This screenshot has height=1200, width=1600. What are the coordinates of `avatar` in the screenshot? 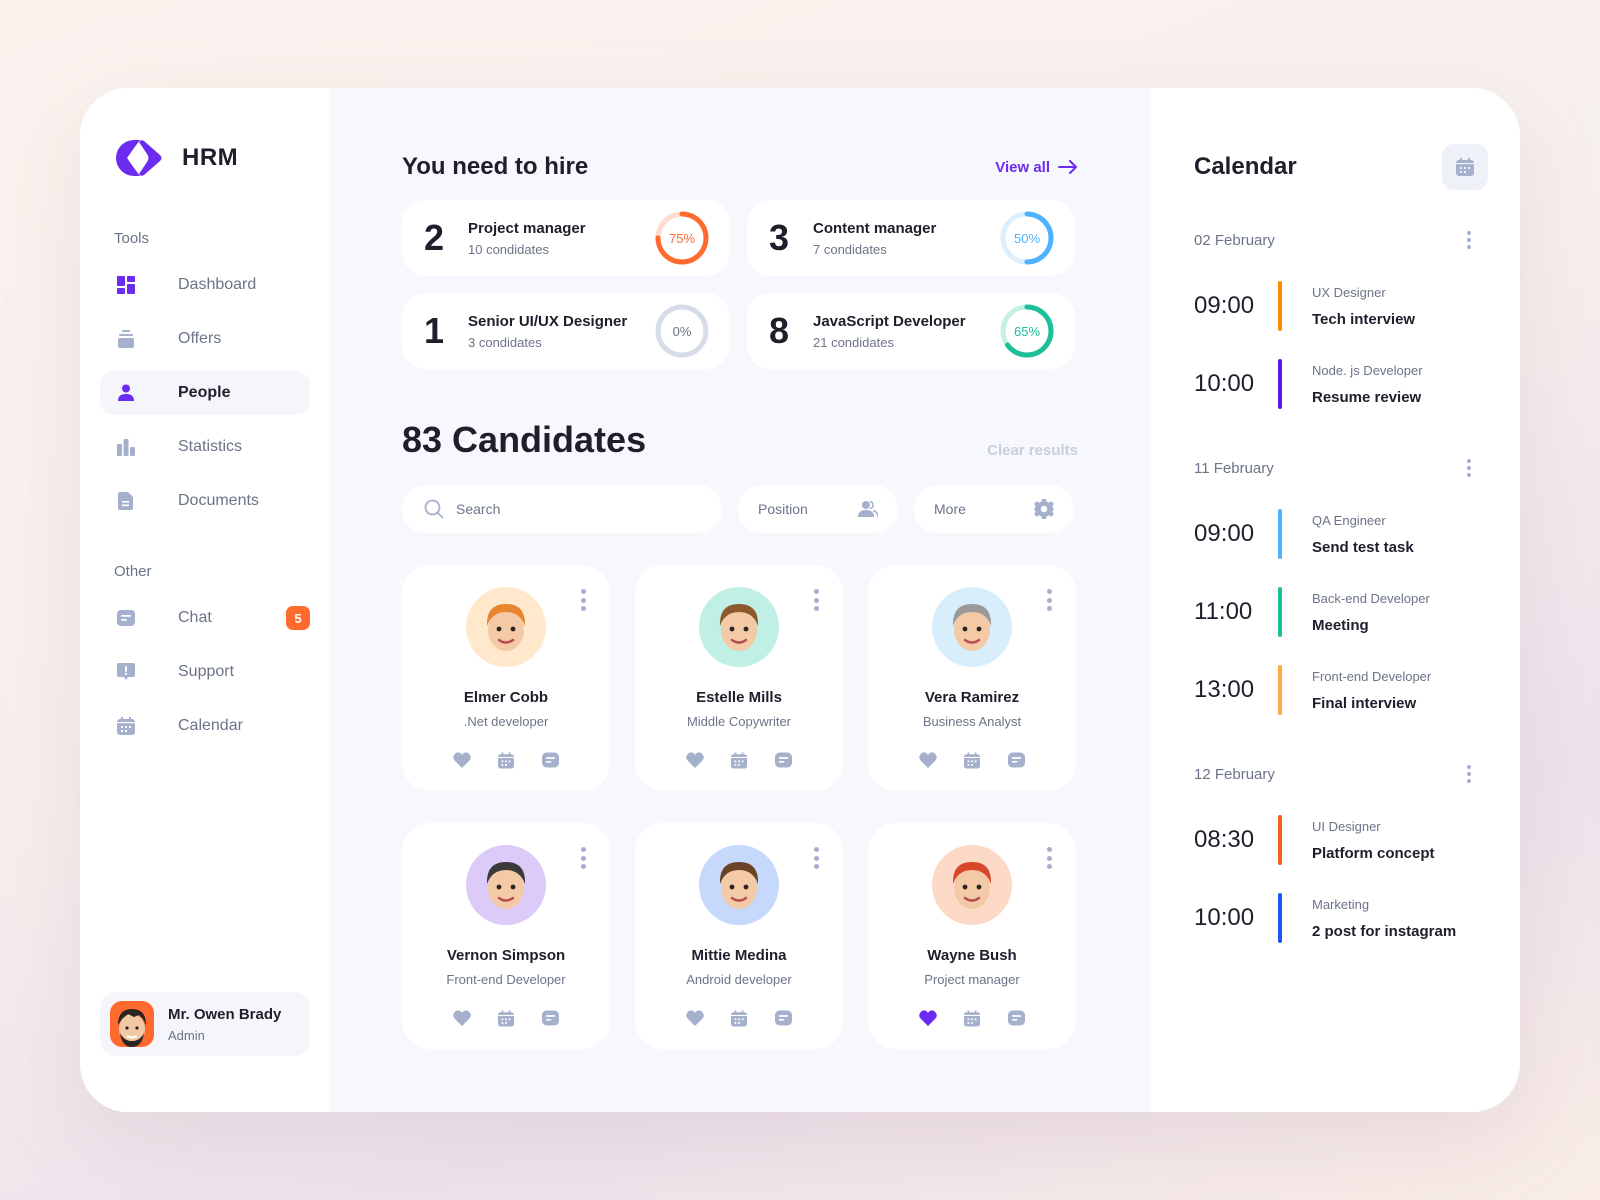 It's located at (506, 627).